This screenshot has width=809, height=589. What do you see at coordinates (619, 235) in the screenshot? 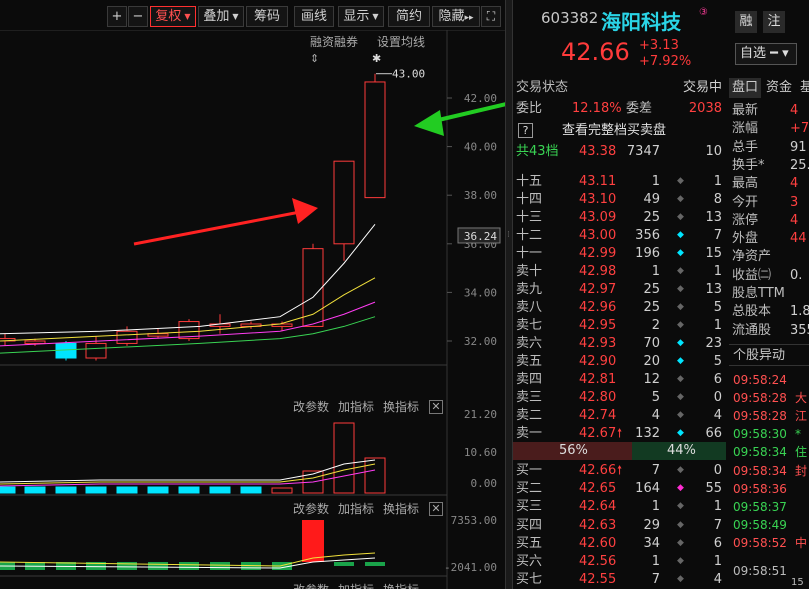
I see `ask-row: 十二 43.00 356 ◆ 7` at bounding box center [619, 235].